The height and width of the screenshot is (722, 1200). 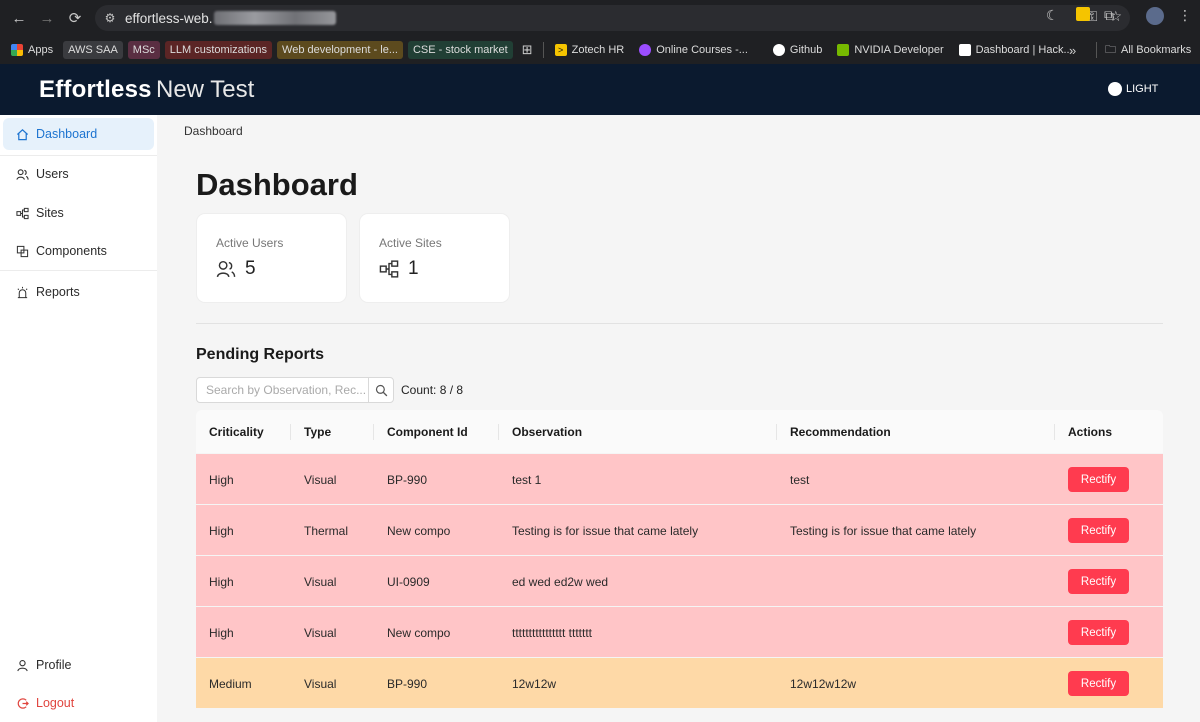 I want to click on search-box, so click(x=295, y=390).